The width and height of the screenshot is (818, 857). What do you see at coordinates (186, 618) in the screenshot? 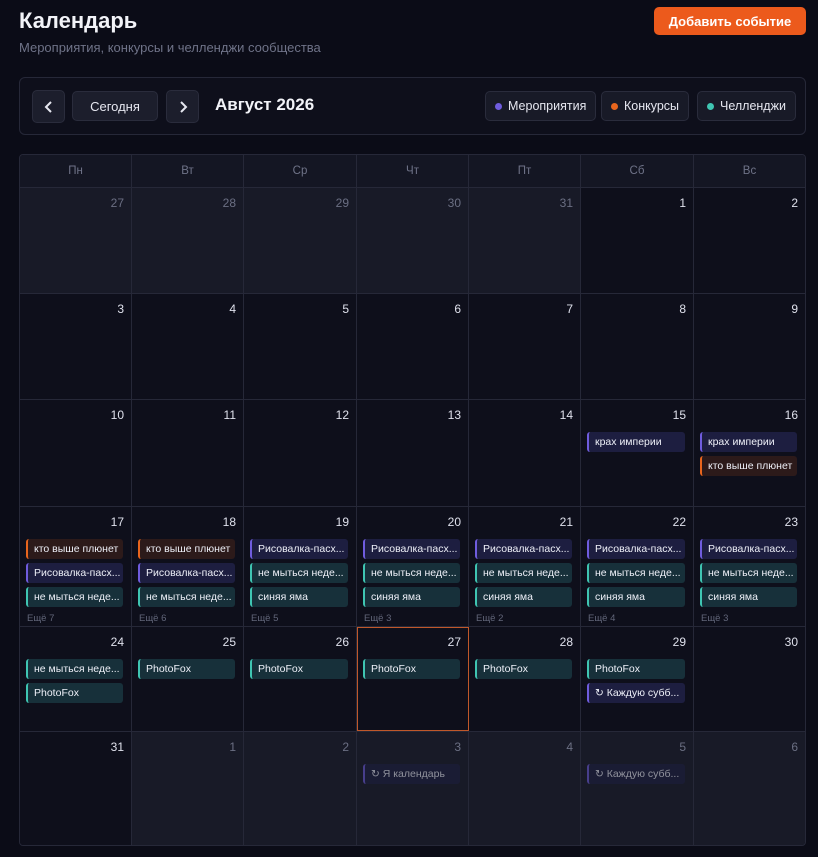
I see `more-events-link: Ещё 6` at bounding box center [186, 618].